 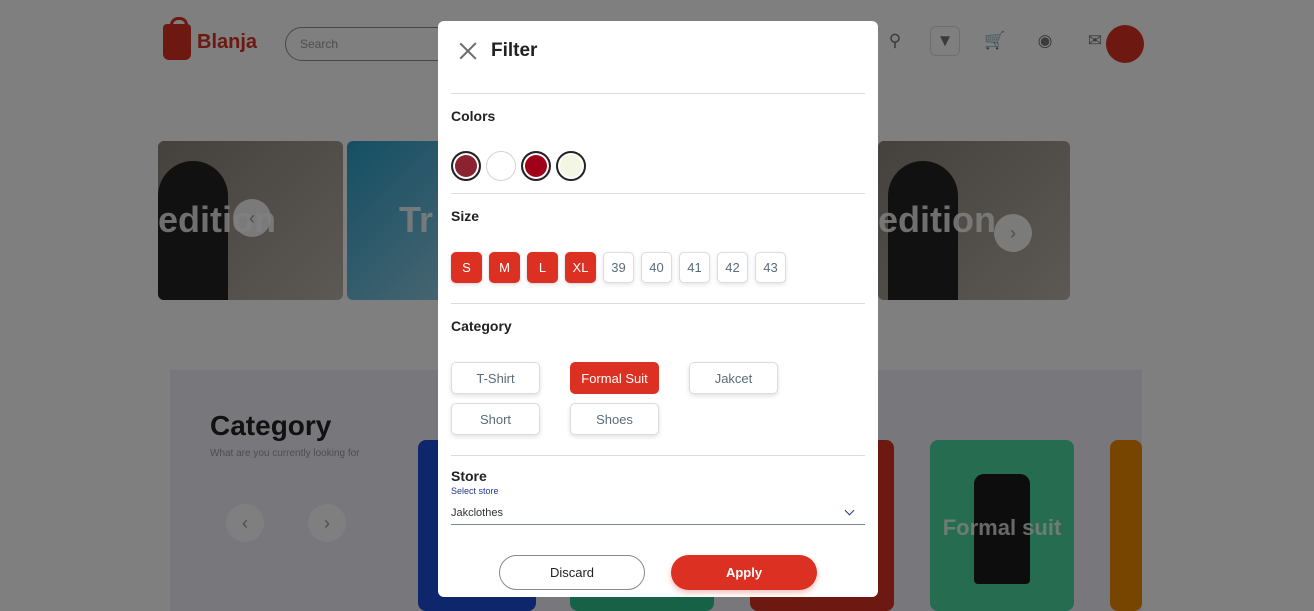 What do you see at coordinates (770, 267) in the screenshot?
I see `size-option-43: 43` at bounding box center [770, 267].